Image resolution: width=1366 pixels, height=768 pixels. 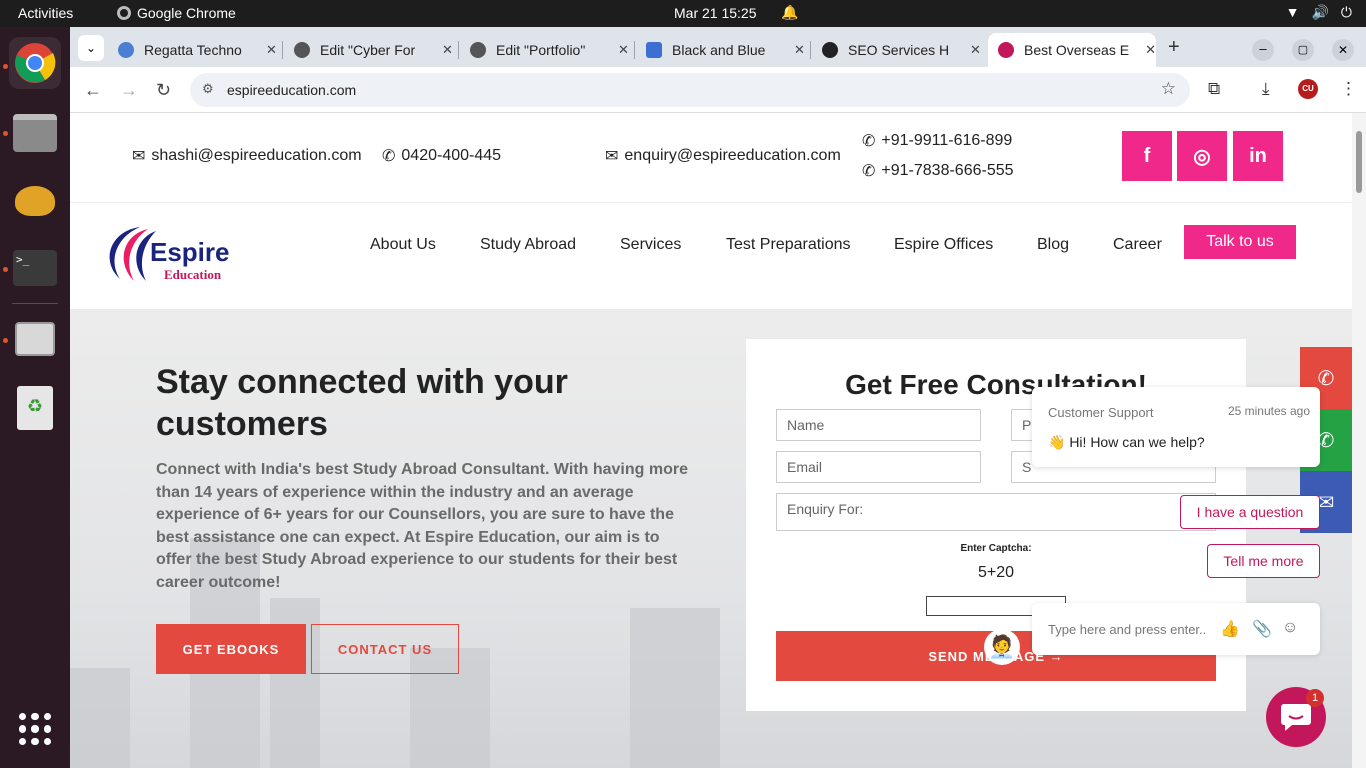 I want to click on dock-trash-icon: ♻, so click(x=35, y=408).